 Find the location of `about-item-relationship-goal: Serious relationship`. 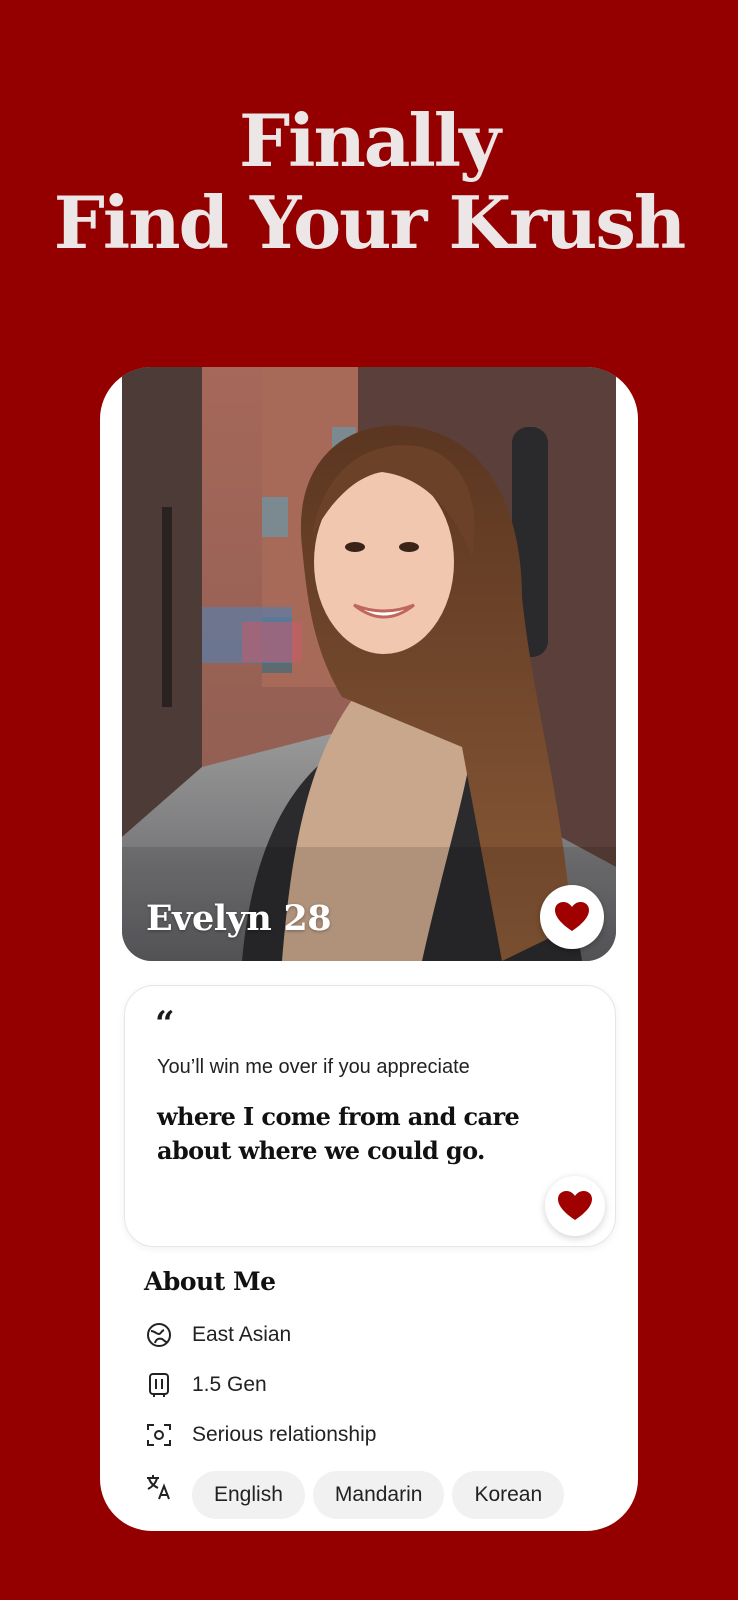

about-item-relationship-goal: Serious relationship is located at coordinates (260, 1435).